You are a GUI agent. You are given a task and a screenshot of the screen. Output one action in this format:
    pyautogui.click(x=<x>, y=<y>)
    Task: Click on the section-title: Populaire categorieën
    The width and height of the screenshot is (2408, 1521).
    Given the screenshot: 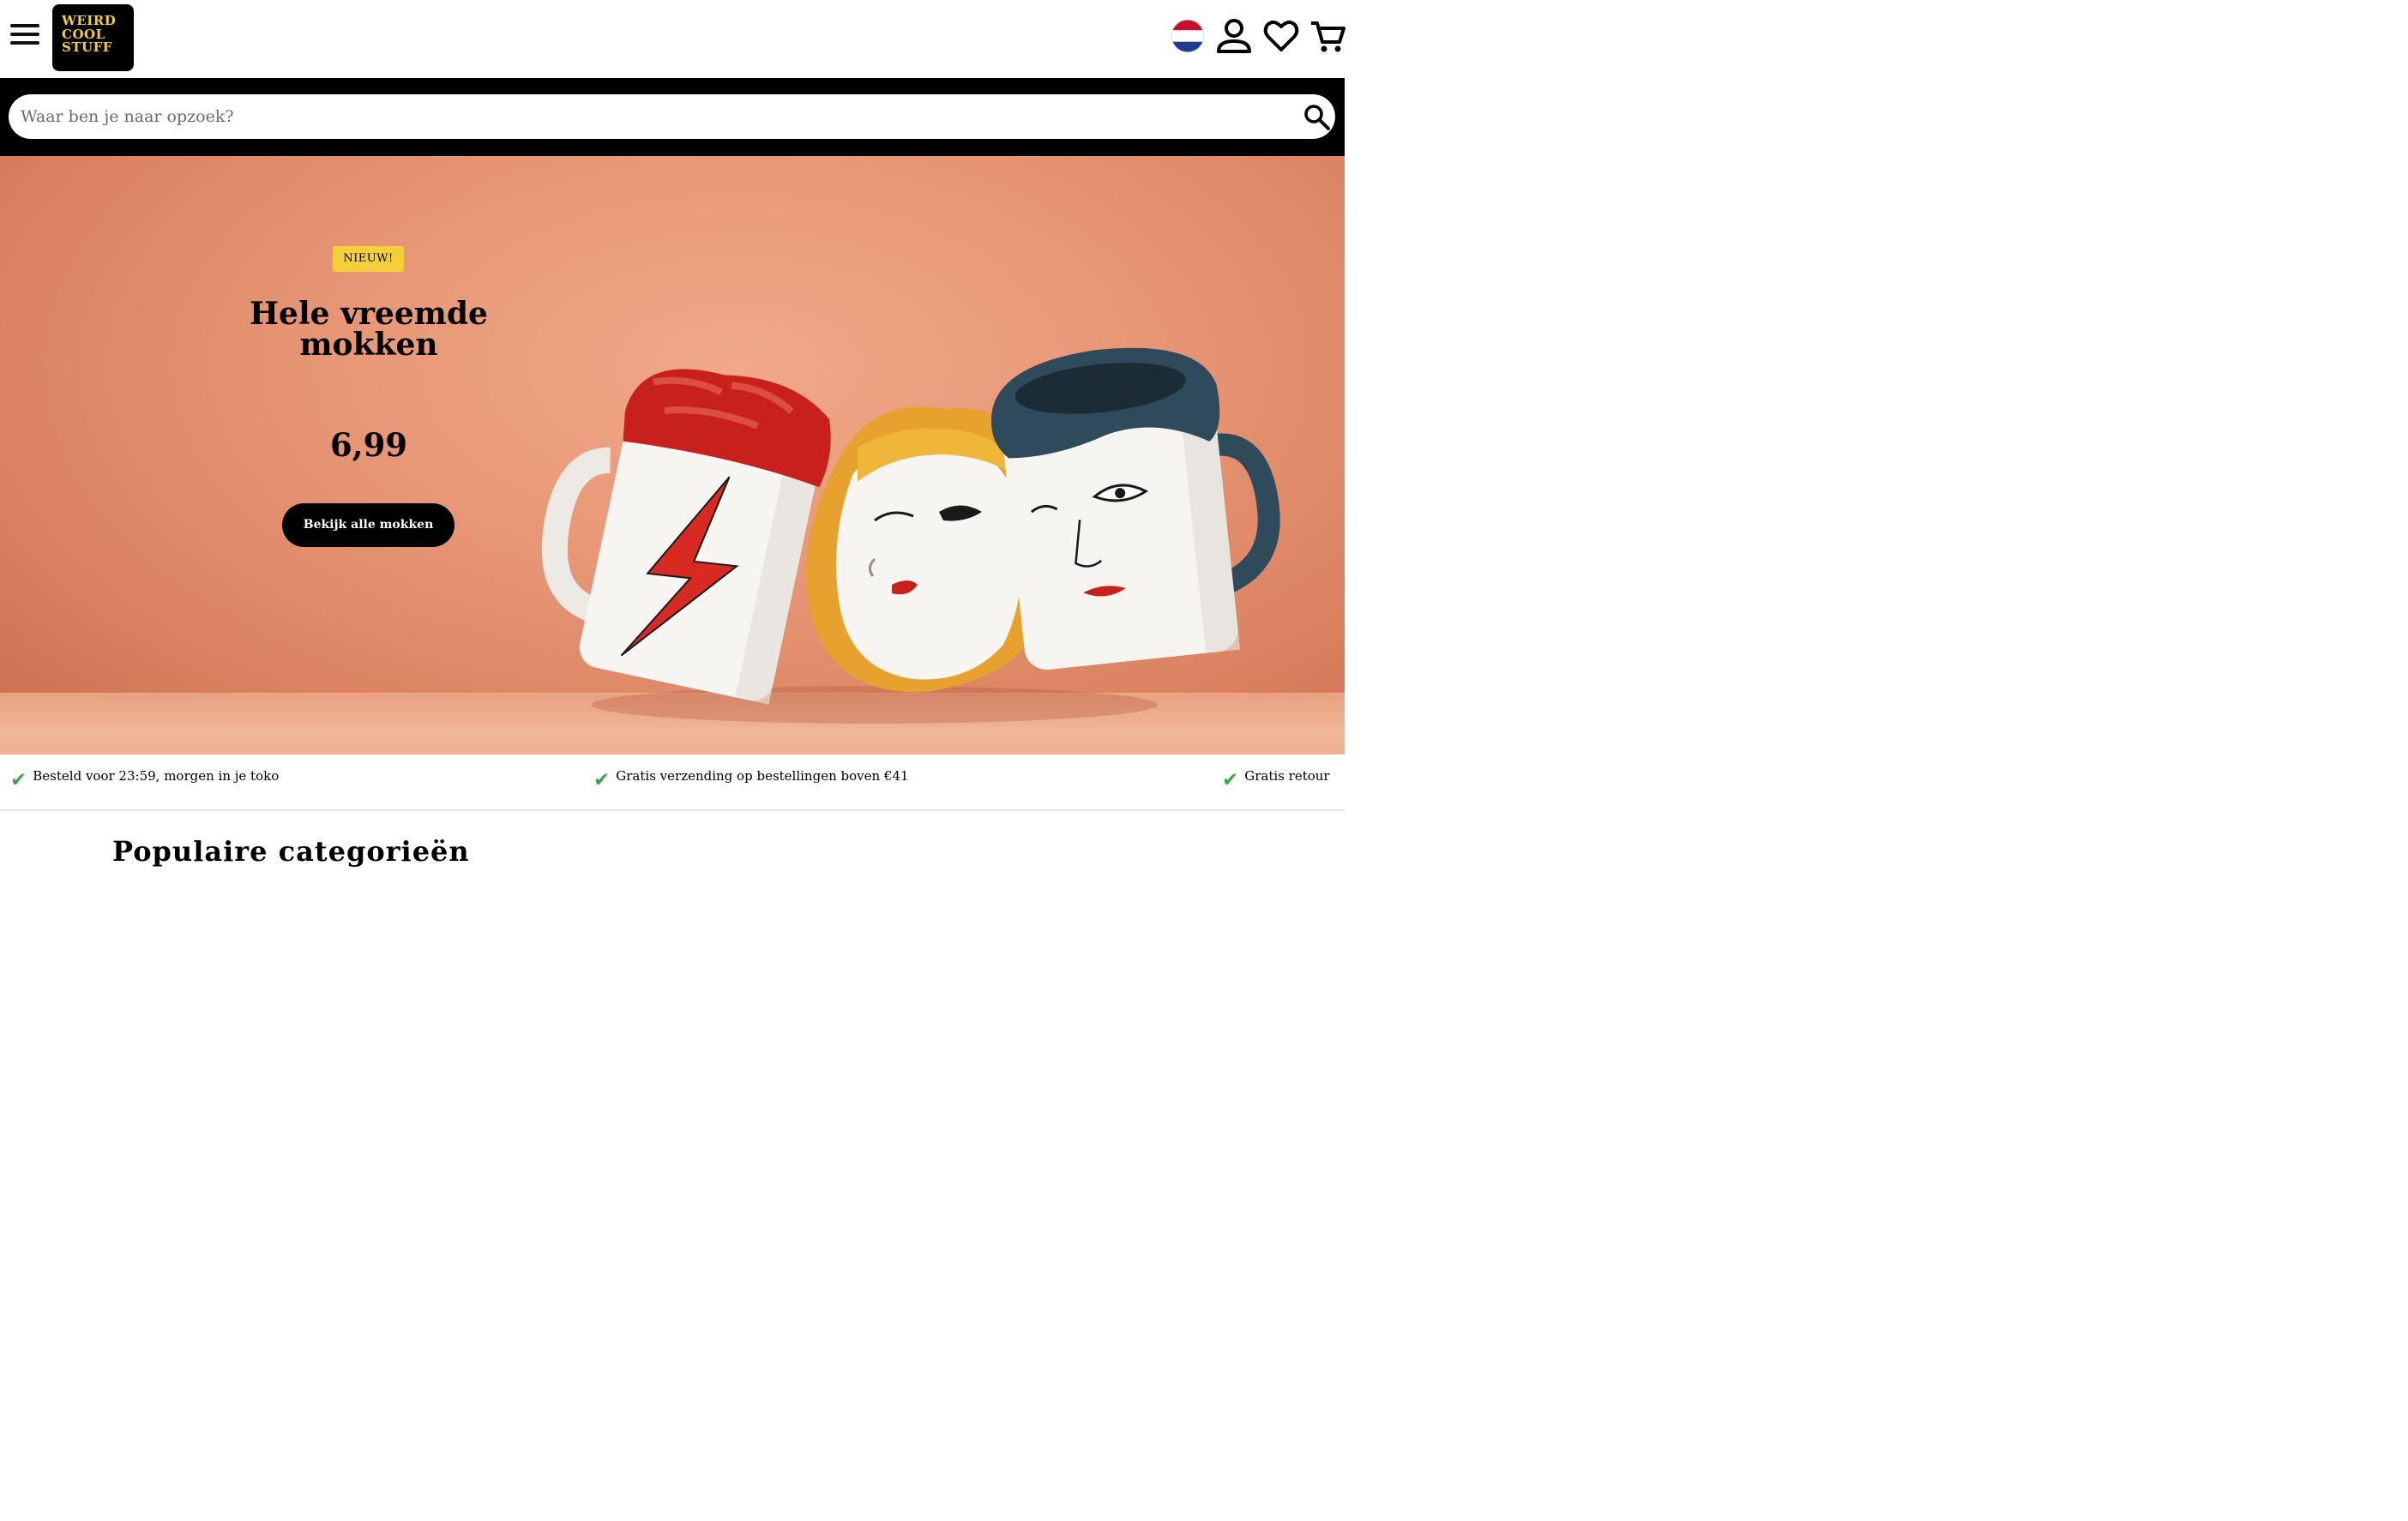 What is the action you would take?
    pyautogui.click(x=291, y=852)
    